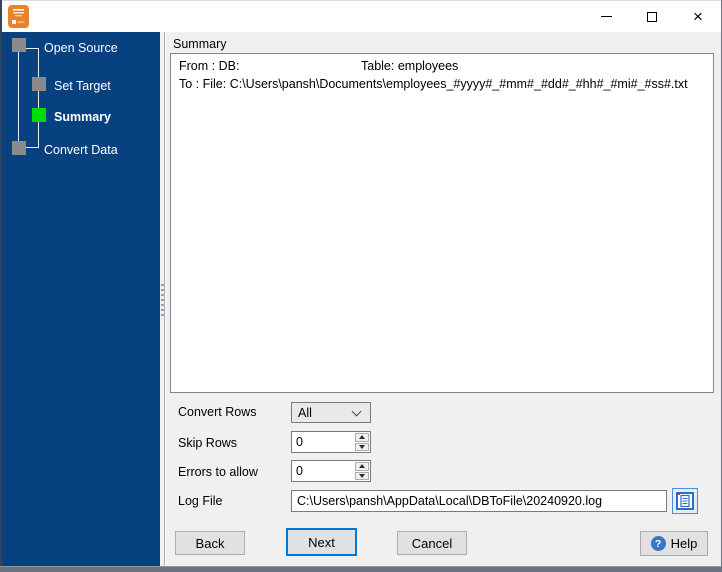 The height and width of the screenshot is (572, 722). What do you see at coordinates (684, 543) in the screenshot?
I see `help-button-label: Help` at bounding box center [684, 543].